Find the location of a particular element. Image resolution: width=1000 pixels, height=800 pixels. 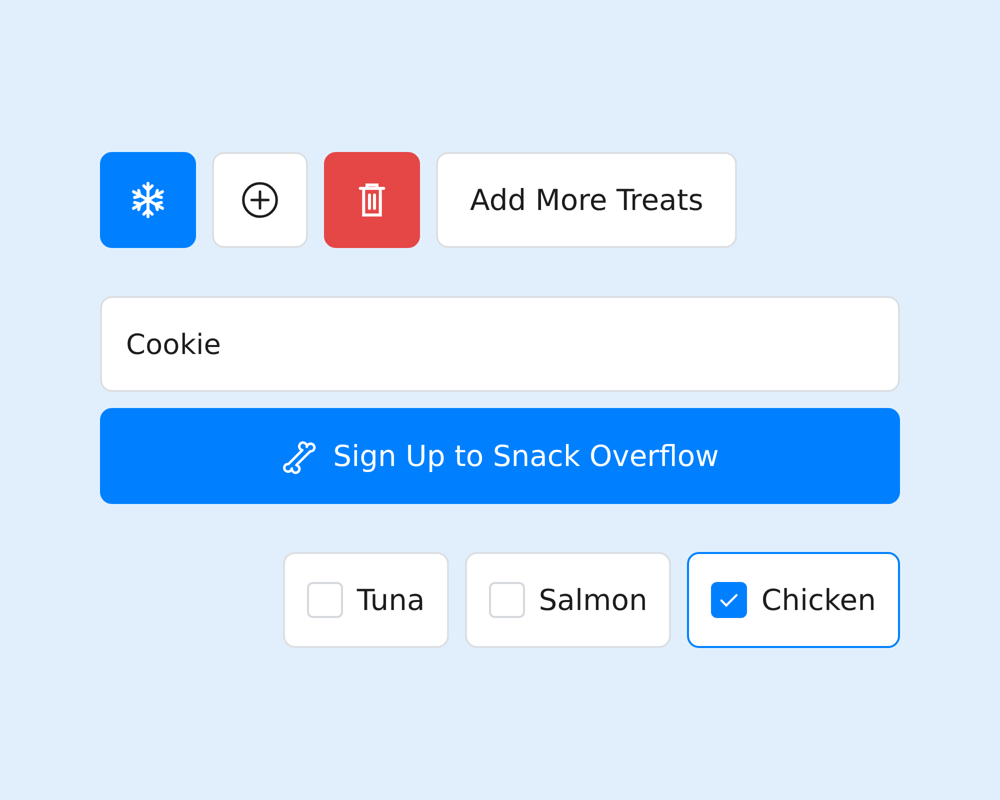

add-treats-button: Add More Treats is located at coordinates (587, 200).